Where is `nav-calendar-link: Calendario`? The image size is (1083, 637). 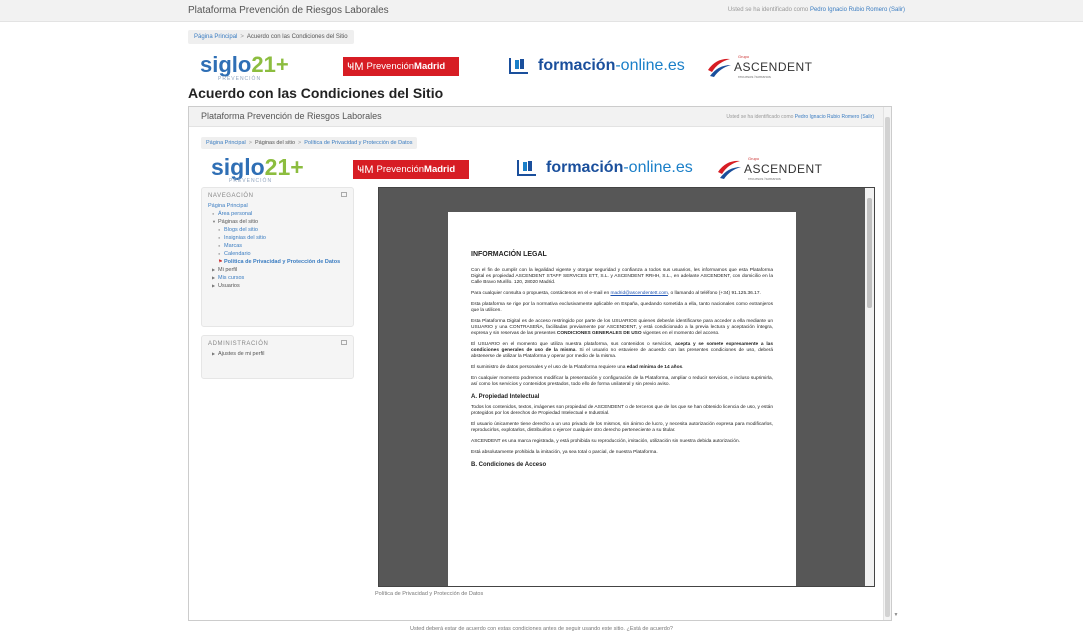
nav-calendar-link: Calendario is located at coordinates (237, 254).